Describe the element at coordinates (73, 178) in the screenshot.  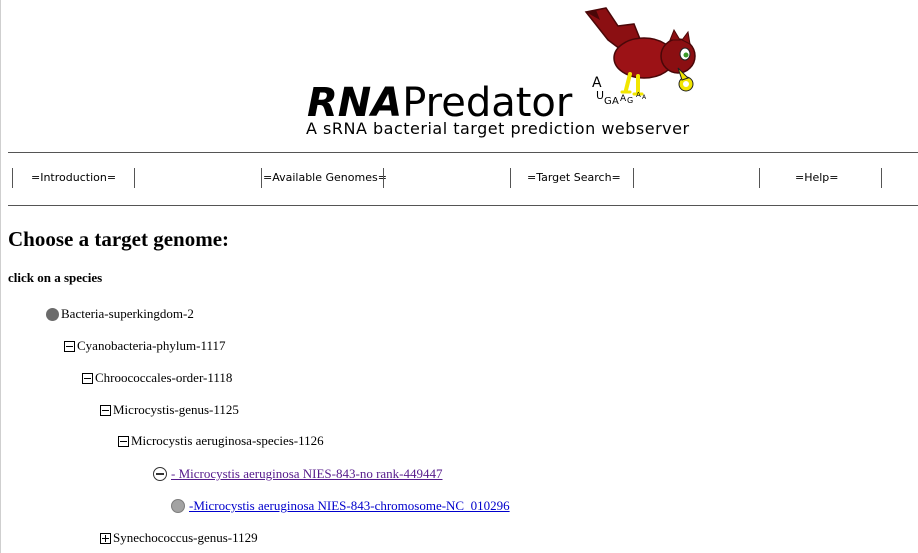
I see `nav-introduction: =Introduction=` at that location.